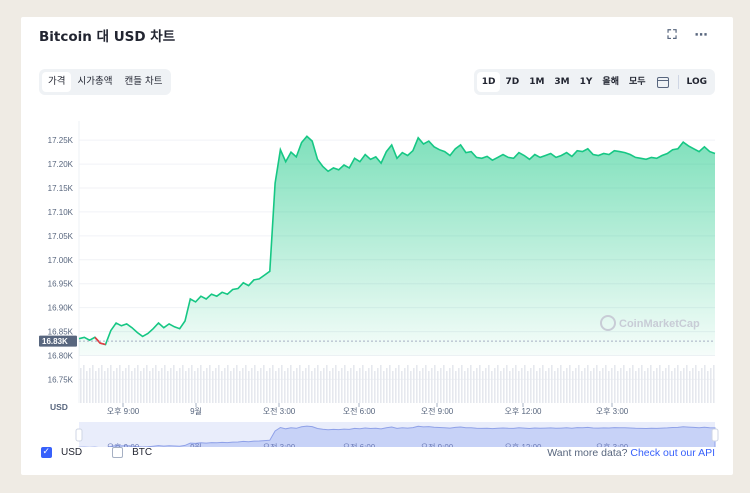 The height and width of the screenshot is (493, 750). Describe the element at coordinates (61, 284) in the screenshot. I see `y-tick-label: 16.95K` at that location.